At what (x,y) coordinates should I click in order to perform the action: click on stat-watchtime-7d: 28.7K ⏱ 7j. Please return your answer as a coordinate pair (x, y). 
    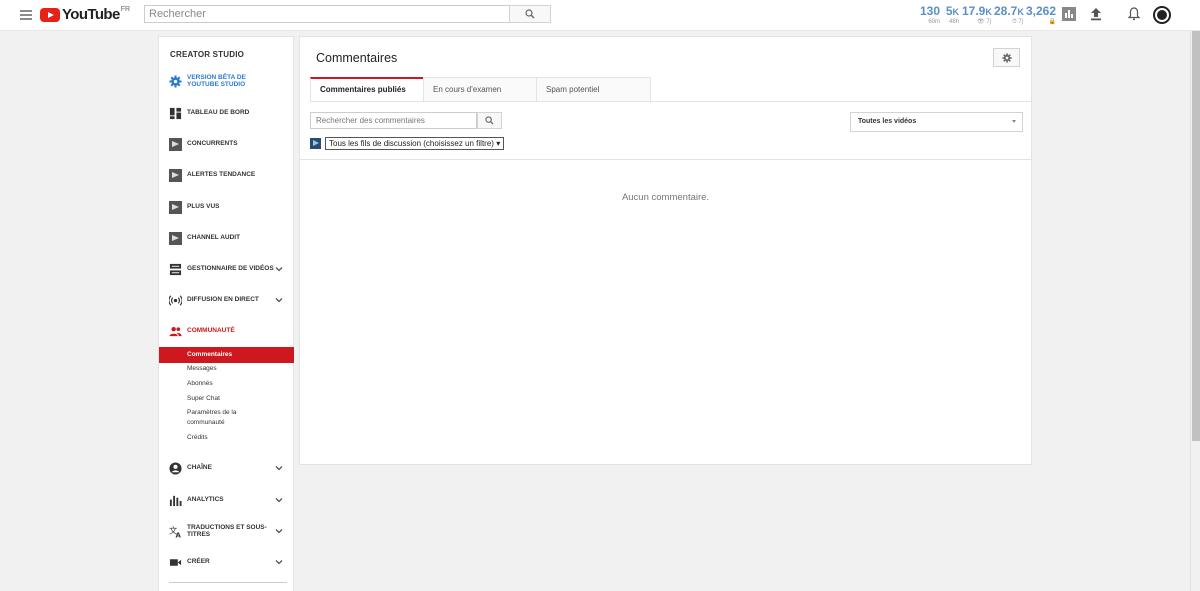
    Looking at the image, I should click on (1009, 15).